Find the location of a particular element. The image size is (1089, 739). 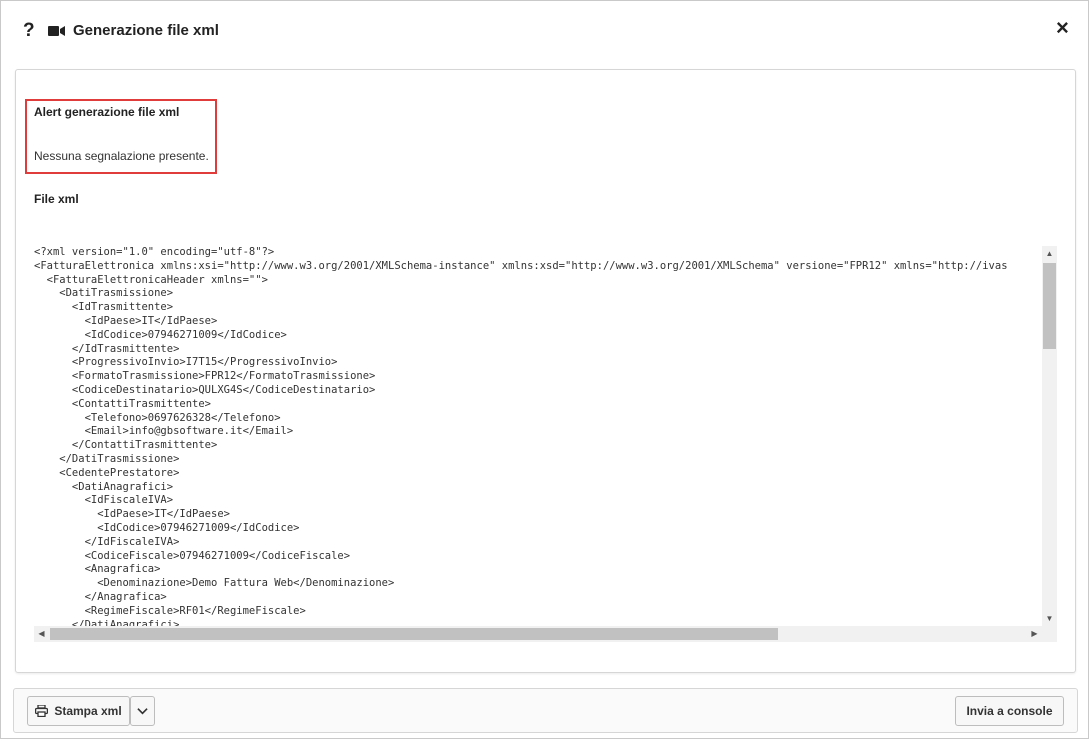

printer-icon is located at coordinates (42, 711).